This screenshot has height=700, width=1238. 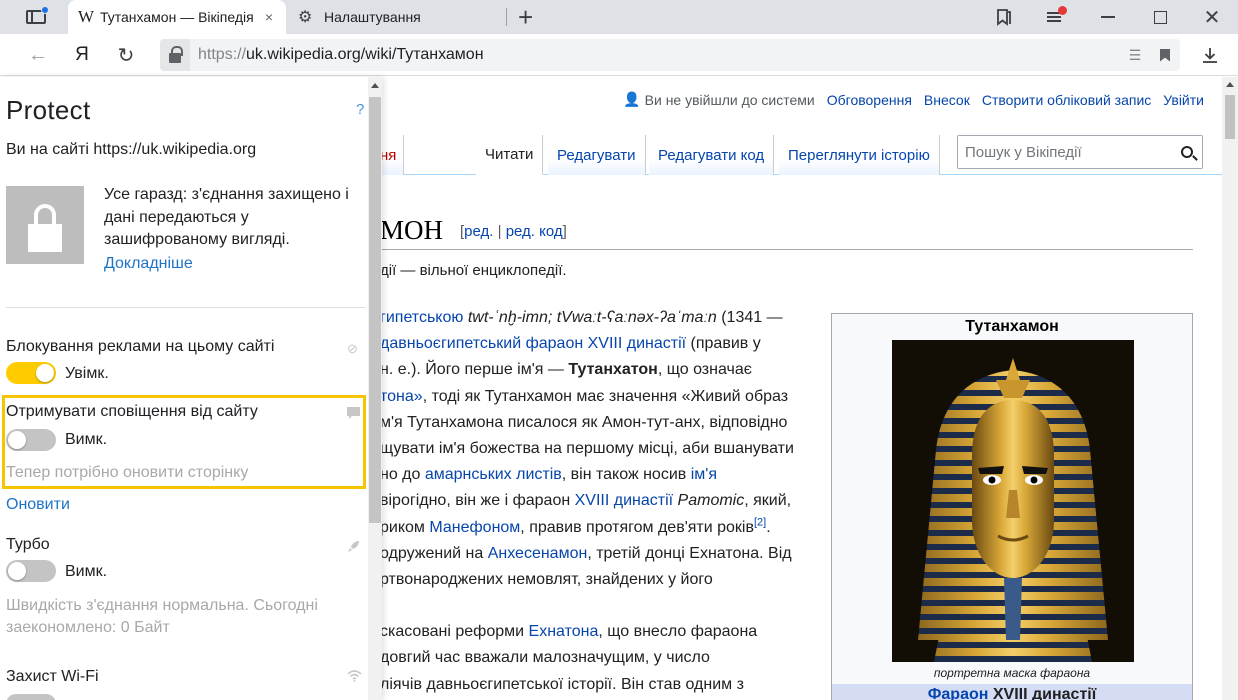 I want to click on pharaoh-link: Фараон, so click(x=958, y=693).